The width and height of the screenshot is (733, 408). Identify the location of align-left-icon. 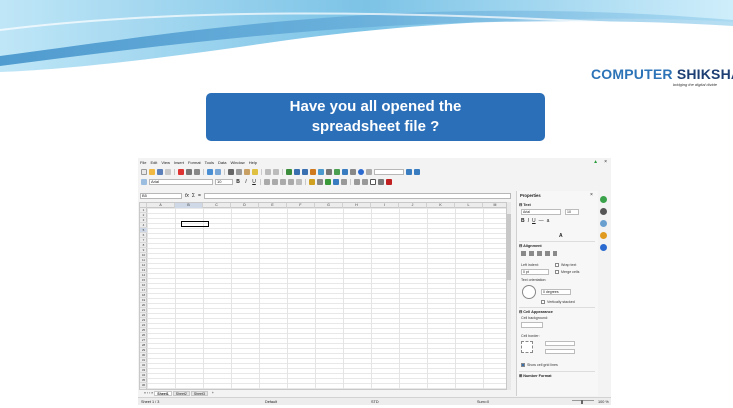
(267, 181).